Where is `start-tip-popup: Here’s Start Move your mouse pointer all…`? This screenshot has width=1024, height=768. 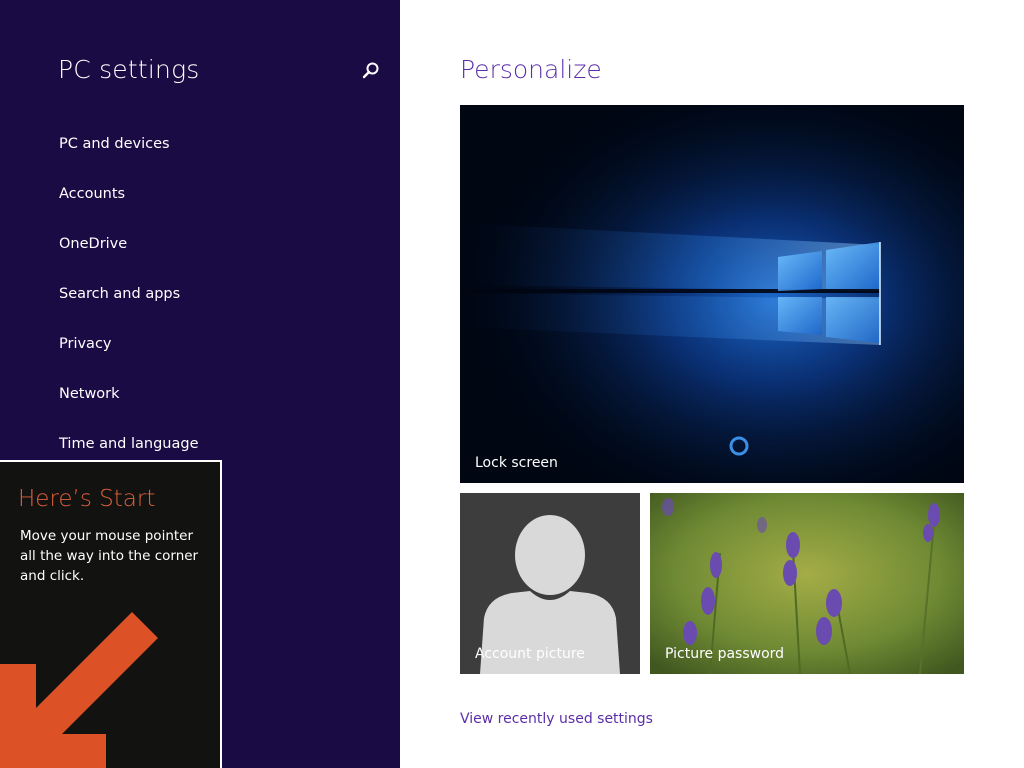 start-tip-popup: Here’s Start Move your mouse pointer all… is located at coordinates (111, 614).